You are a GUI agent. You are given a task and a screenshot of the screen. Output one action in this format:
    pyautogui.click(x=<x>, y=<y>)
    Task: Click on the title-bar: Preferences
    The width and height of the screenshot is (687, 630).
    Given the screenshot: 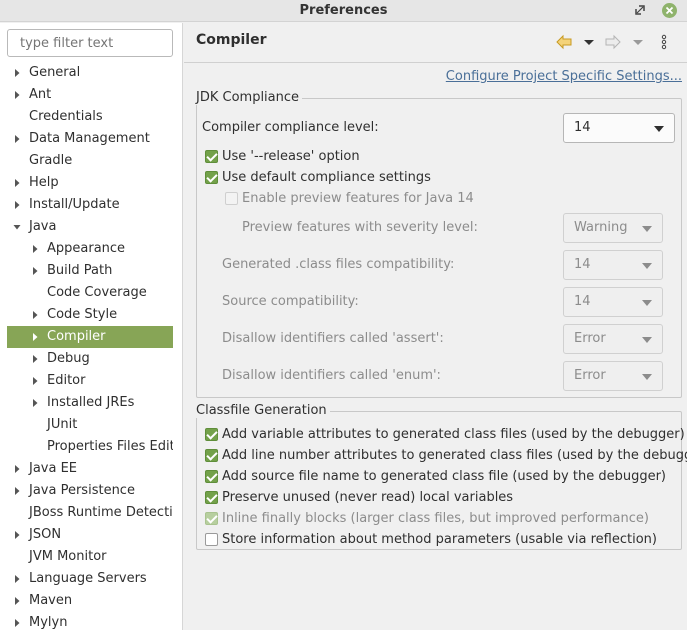 What is the action you would take?
    pyautogui.click(x=343, y=11)
    